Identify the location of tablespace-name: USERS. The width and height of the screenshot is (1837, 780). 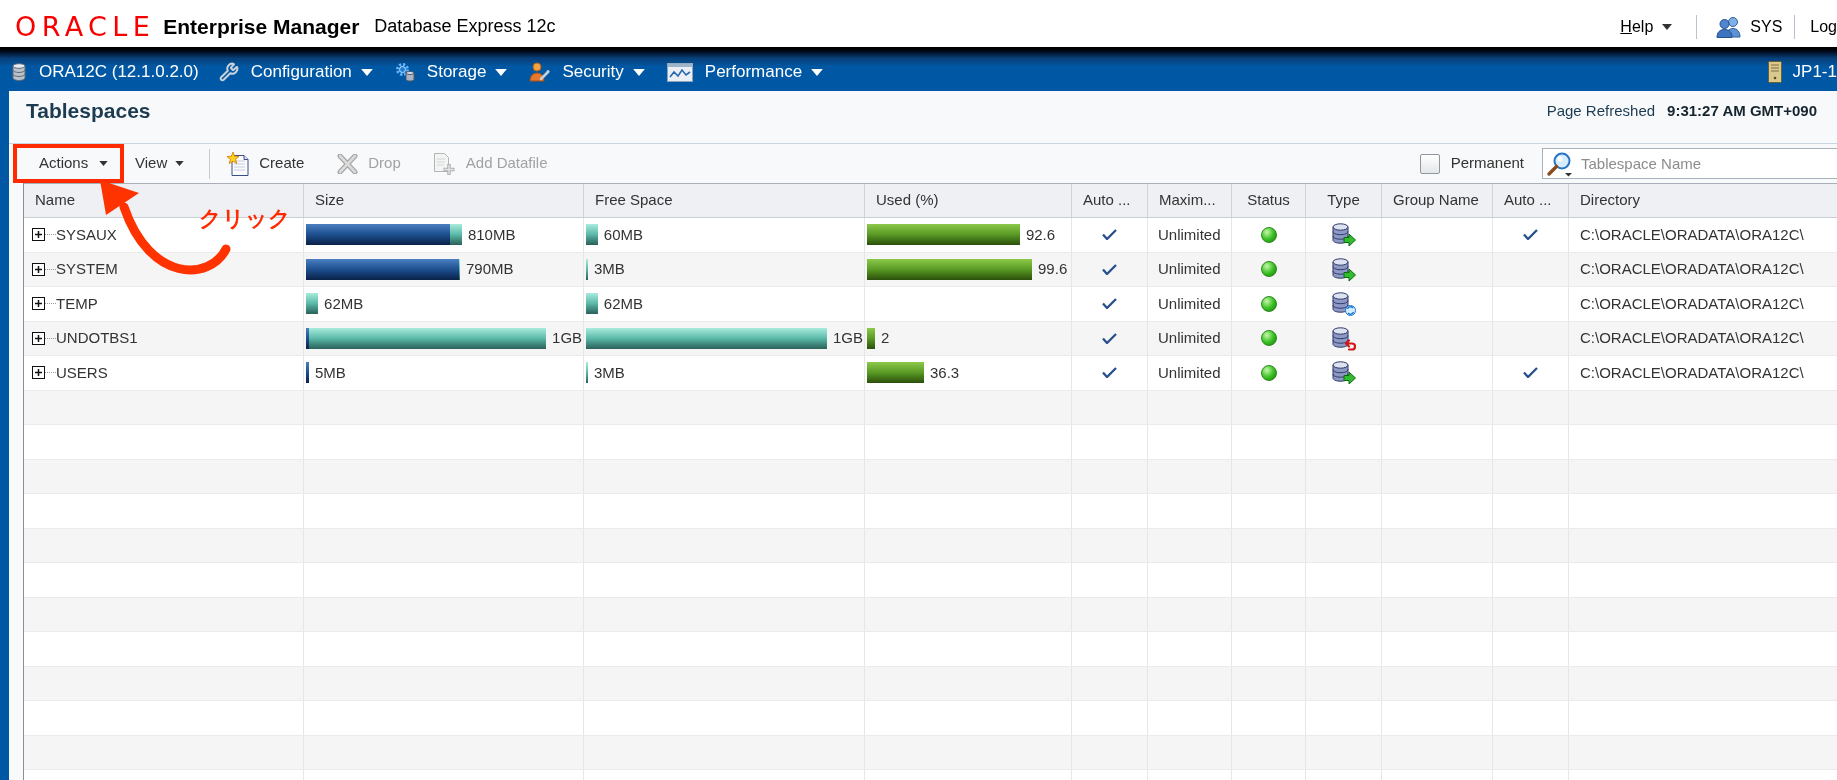
(82, 372).